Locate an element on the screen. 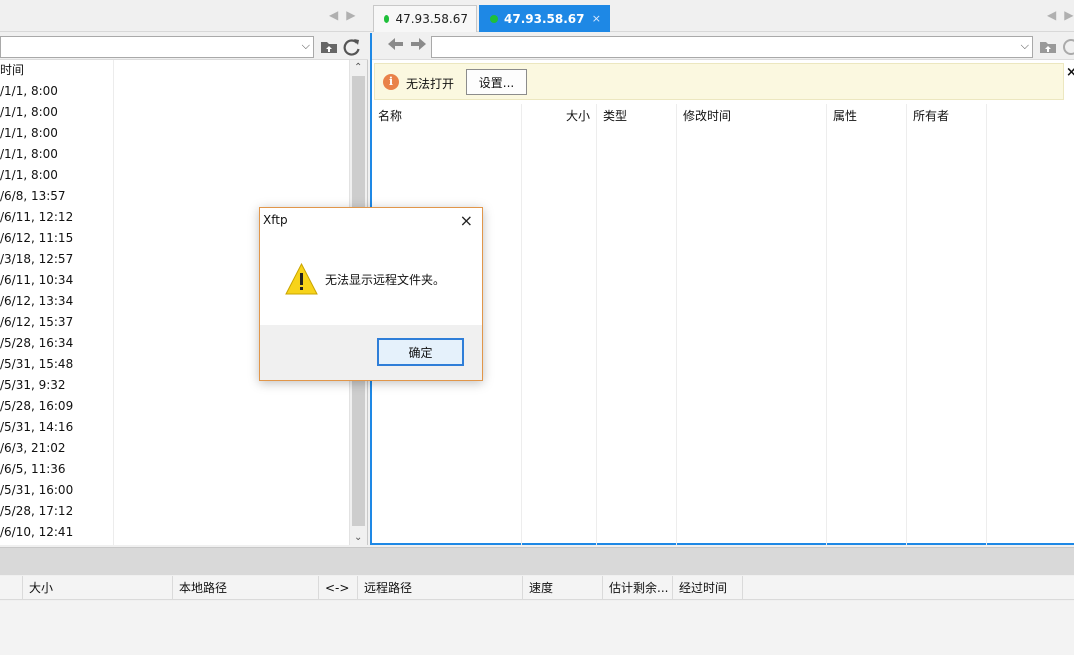  transfer-list is located at coordinates (537, 628).